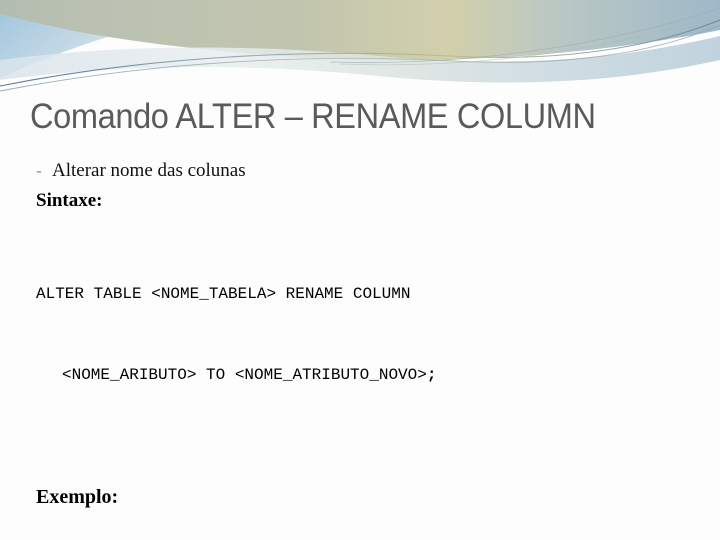 This screenshot has height=540, width=720. I want to click on syntax-code-line-2: <NOME_ARIBUTO> TO <NOME_ATRIBUTO_NOVO>;, so click(370, 375).